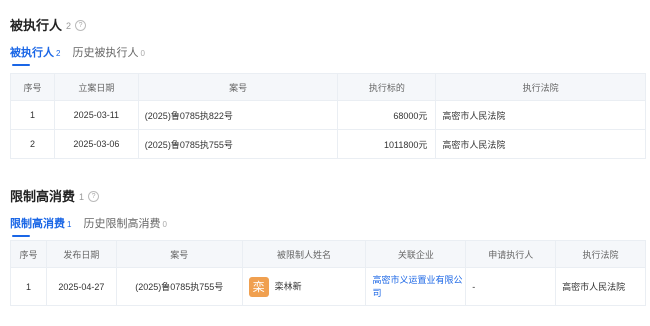 The height and width of the screenshot is (326, 650). Describe the element at coordinates (82, 196) in the screenshot. I see `section-count: 1` at that location.